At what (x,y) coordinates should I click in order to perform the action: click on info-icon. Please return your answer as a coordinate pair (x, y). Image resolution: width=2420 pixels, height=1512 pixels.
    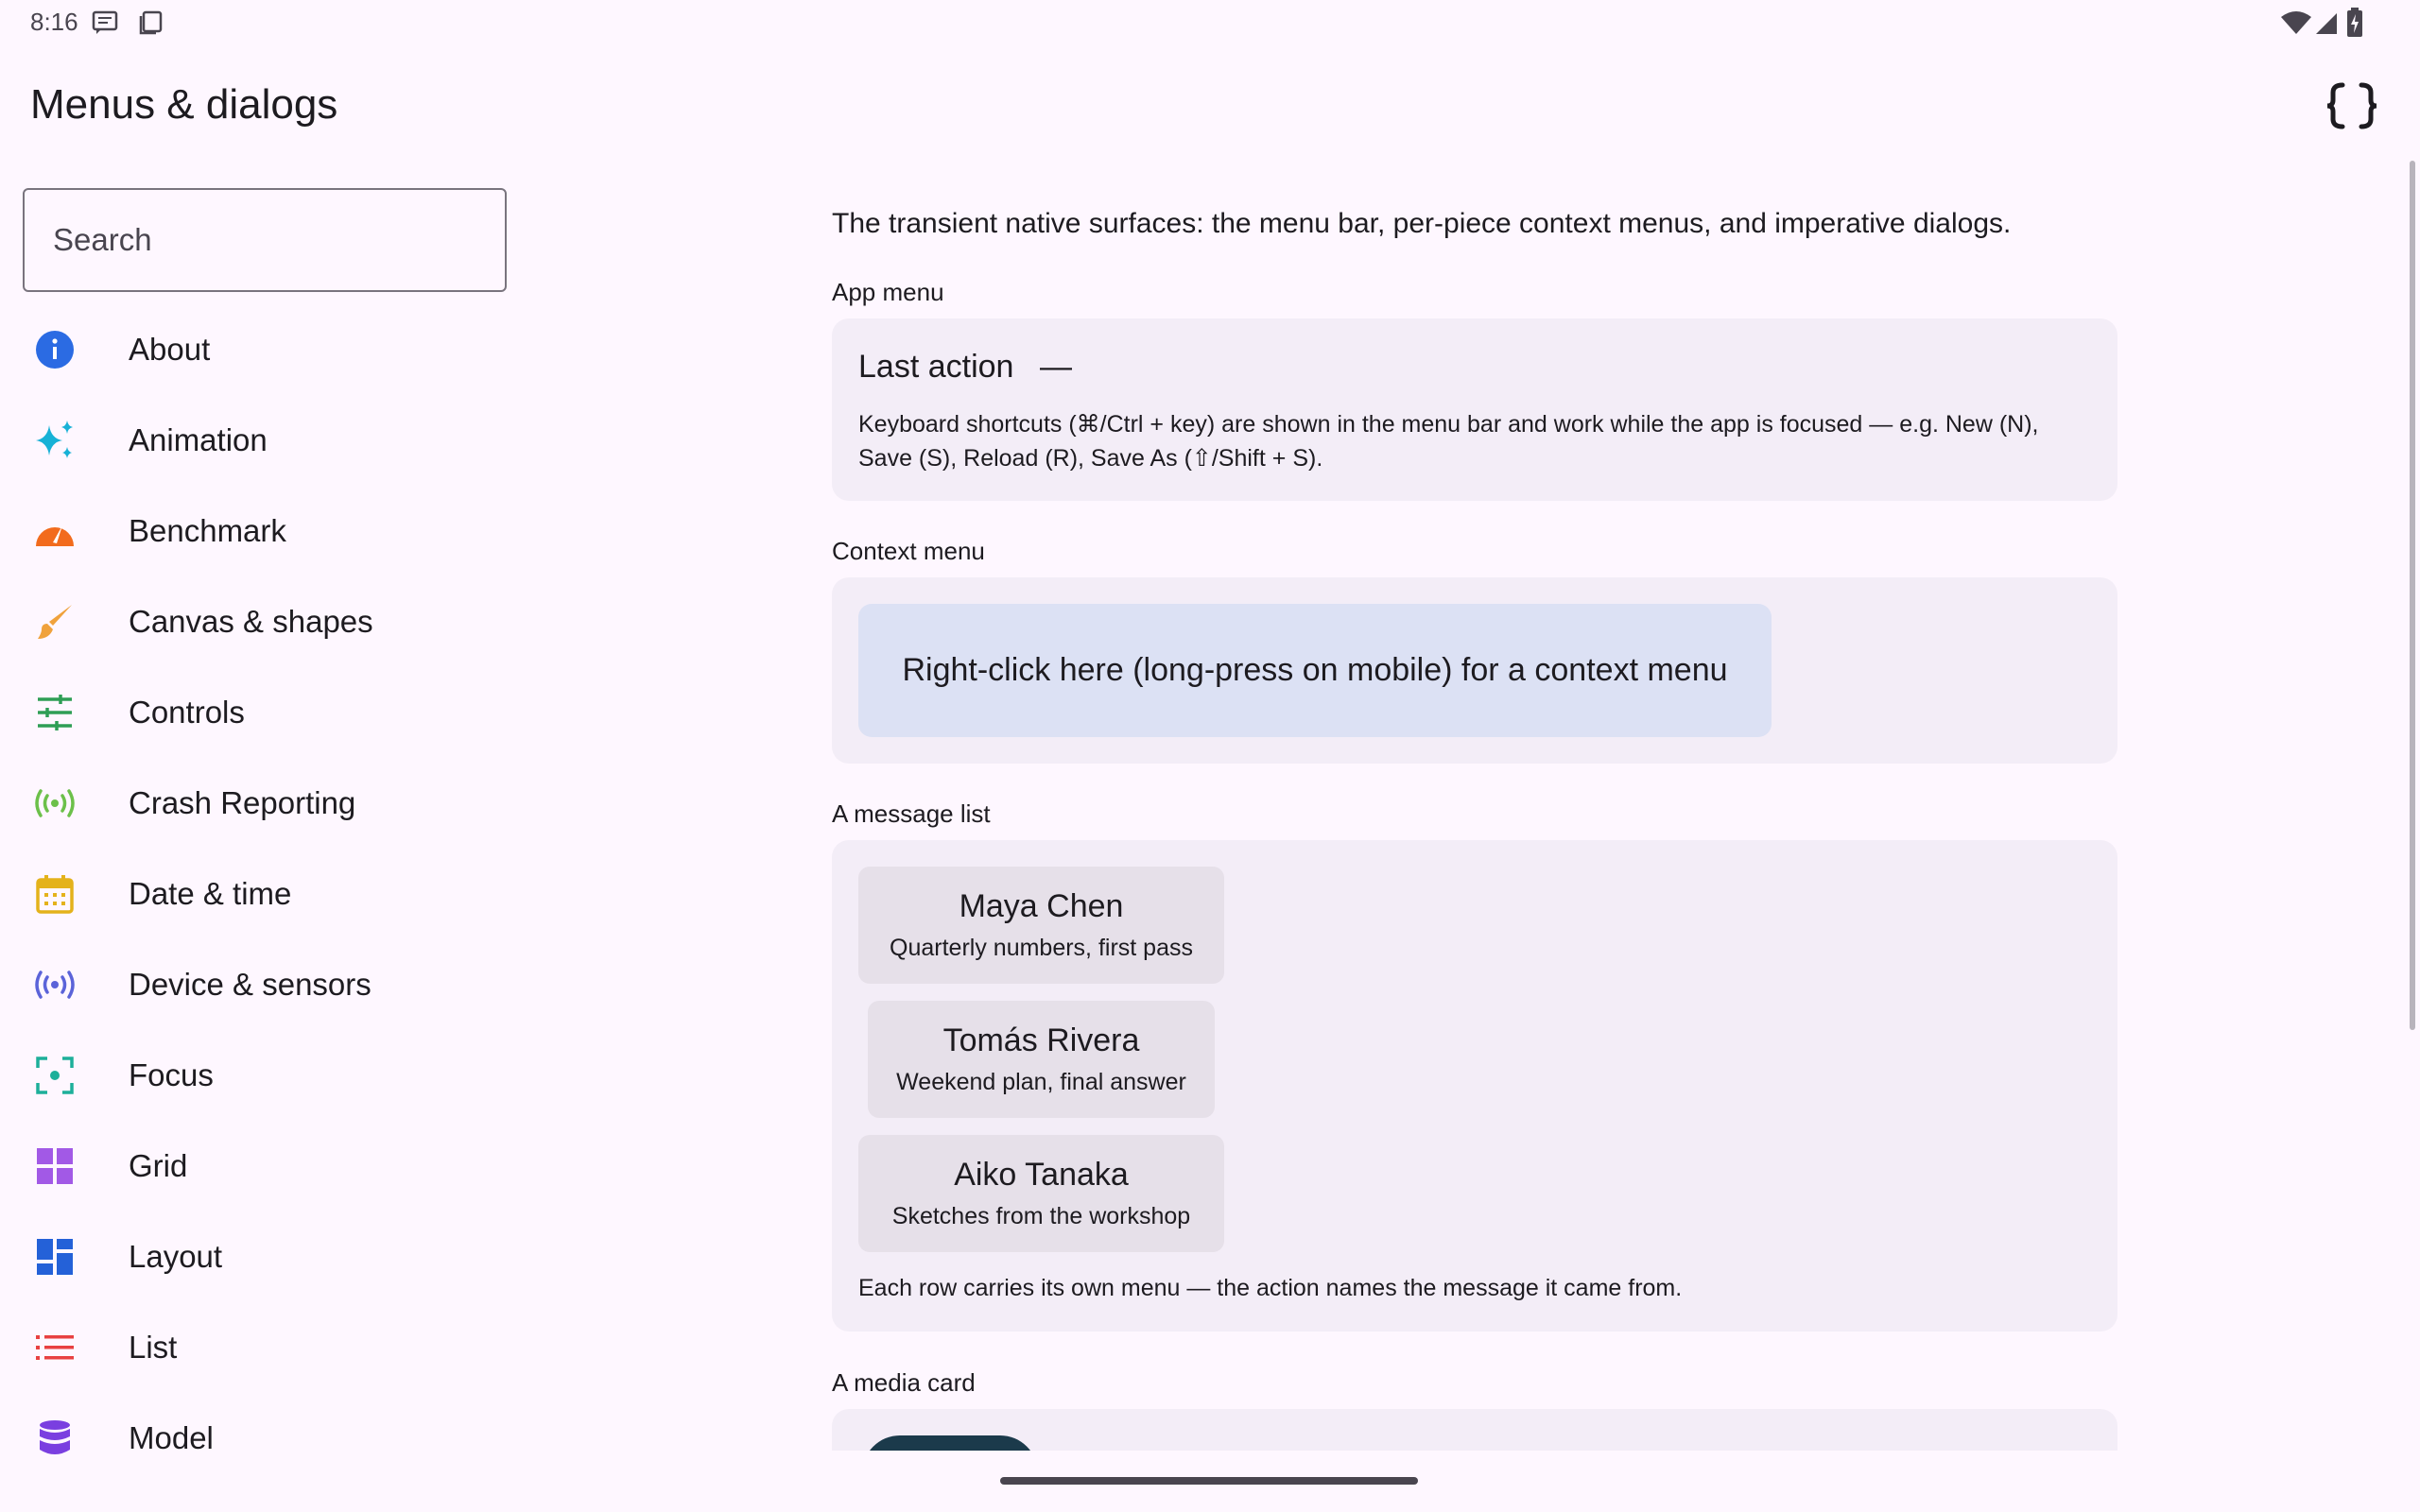
    Looking at the image, I should click on (54, 349).